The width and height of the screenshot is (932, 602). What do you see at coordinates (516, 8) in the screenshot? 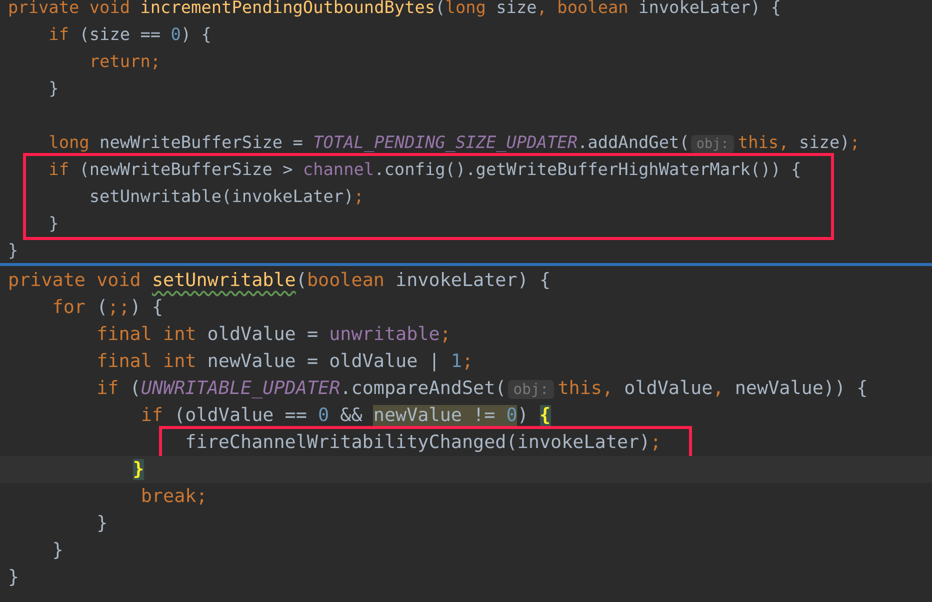
I see `code-text: size` at bounding box center [516, 8].